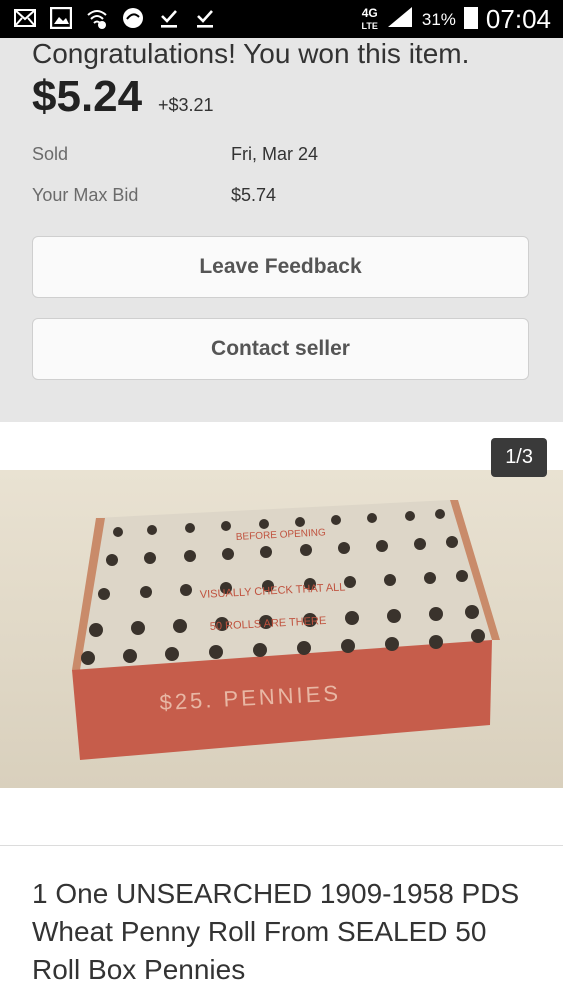 This screenshot has height=1001, width=563. I want to click on status-icons-right: 4G LTE 31% 07:04, so click(456, 19).